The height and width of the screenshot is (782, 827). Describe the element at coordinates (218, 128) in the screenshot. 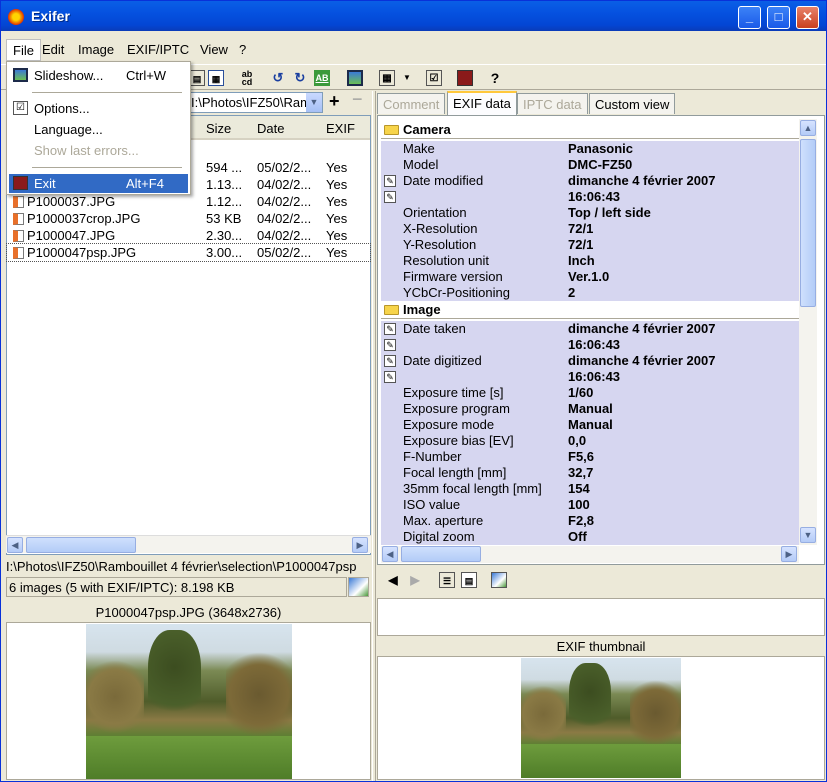

I see `column-size: Size` at that location.